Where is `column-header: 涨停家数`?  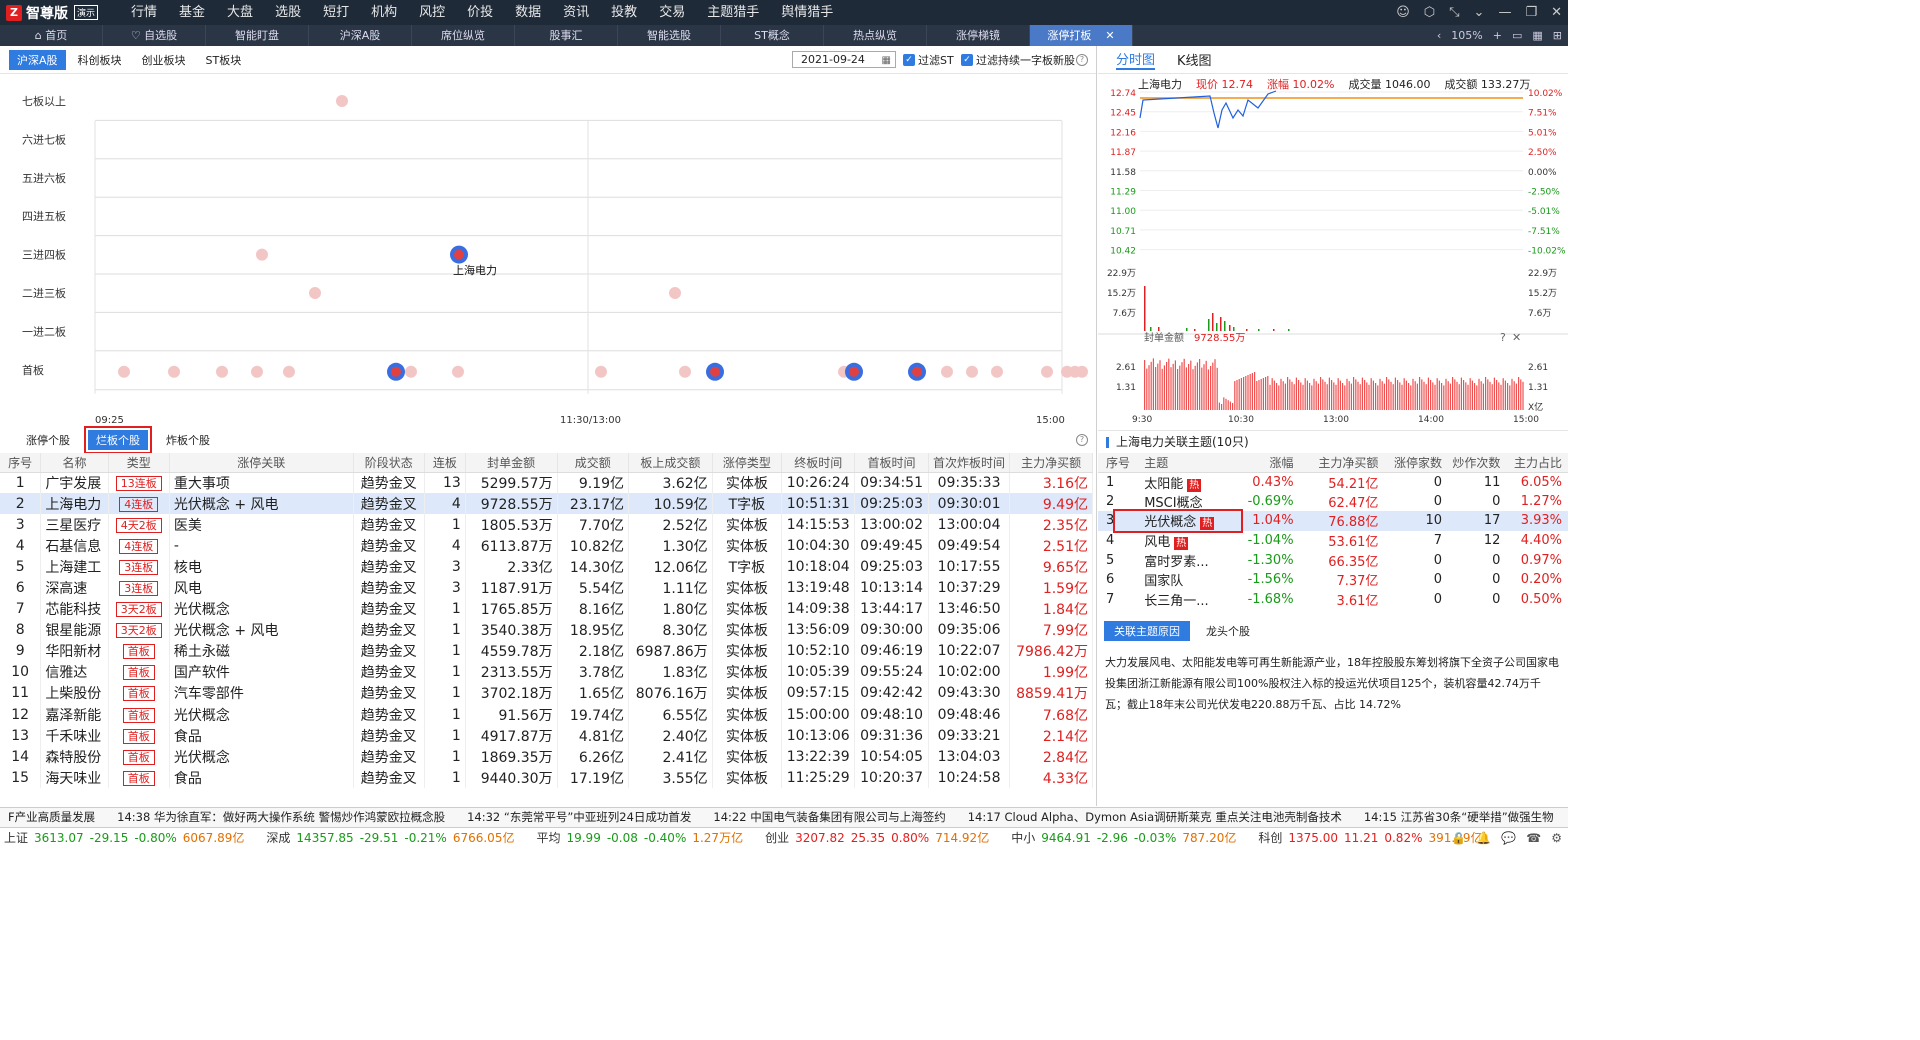 column-header: 涨停家数 is located at coordinates (1416, 463).